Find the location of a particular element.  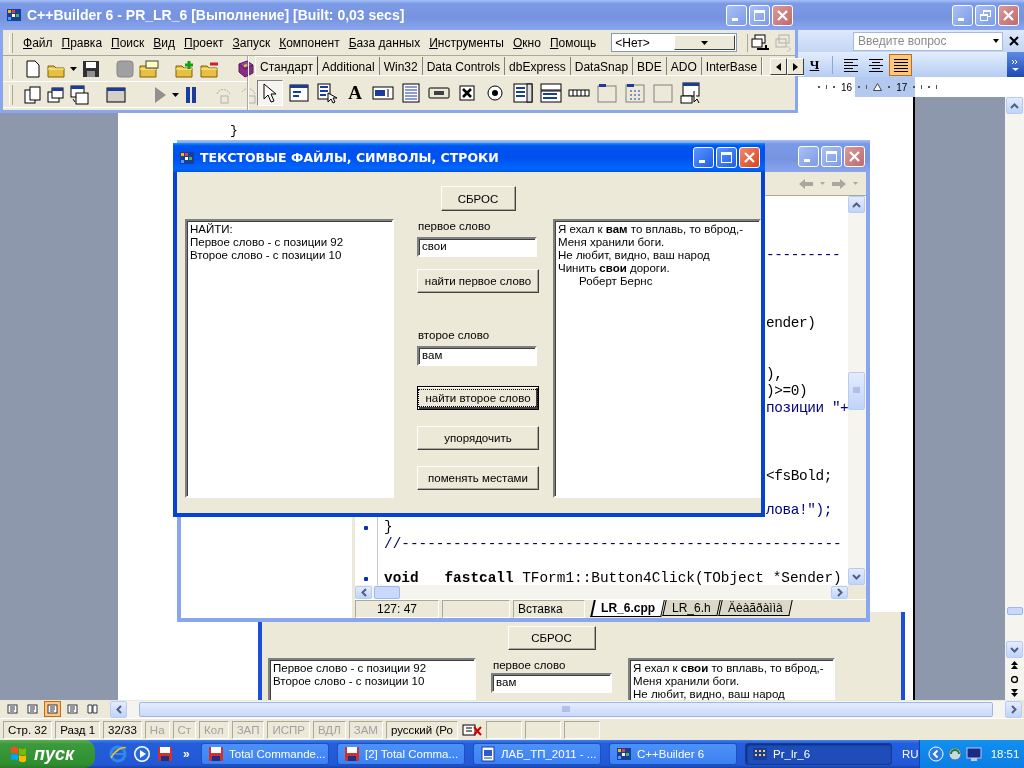

view-units-icon is located at coordinates (33, 94).